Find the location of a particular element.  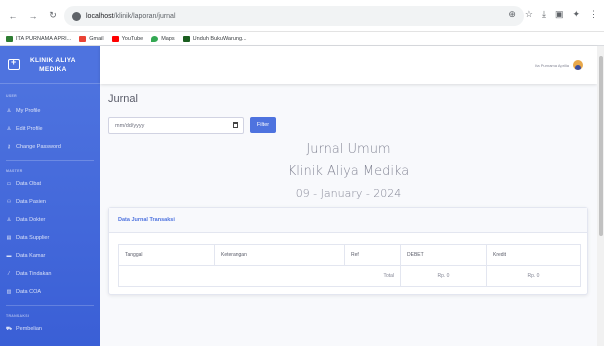

brand-line2: MEDIKA is located at coordinates (53, 69).